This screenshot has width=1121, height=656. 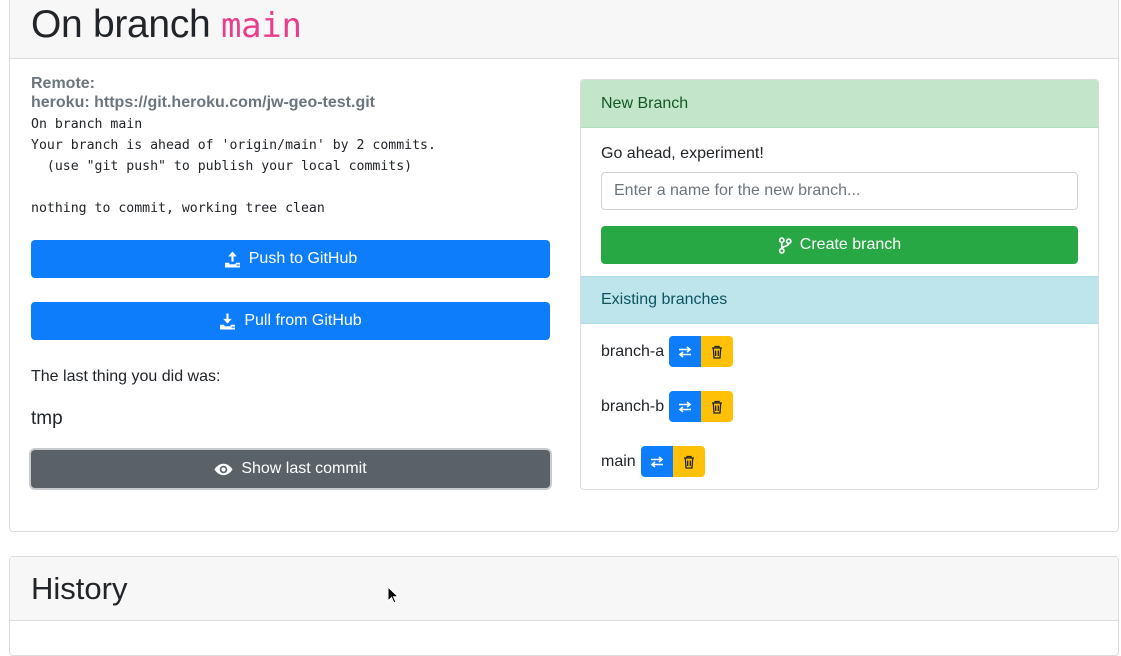 What do you see at coordinates (63, 83) in the screenshot?
I see `remote-label: Remote:` at bounding box center [63, 83].